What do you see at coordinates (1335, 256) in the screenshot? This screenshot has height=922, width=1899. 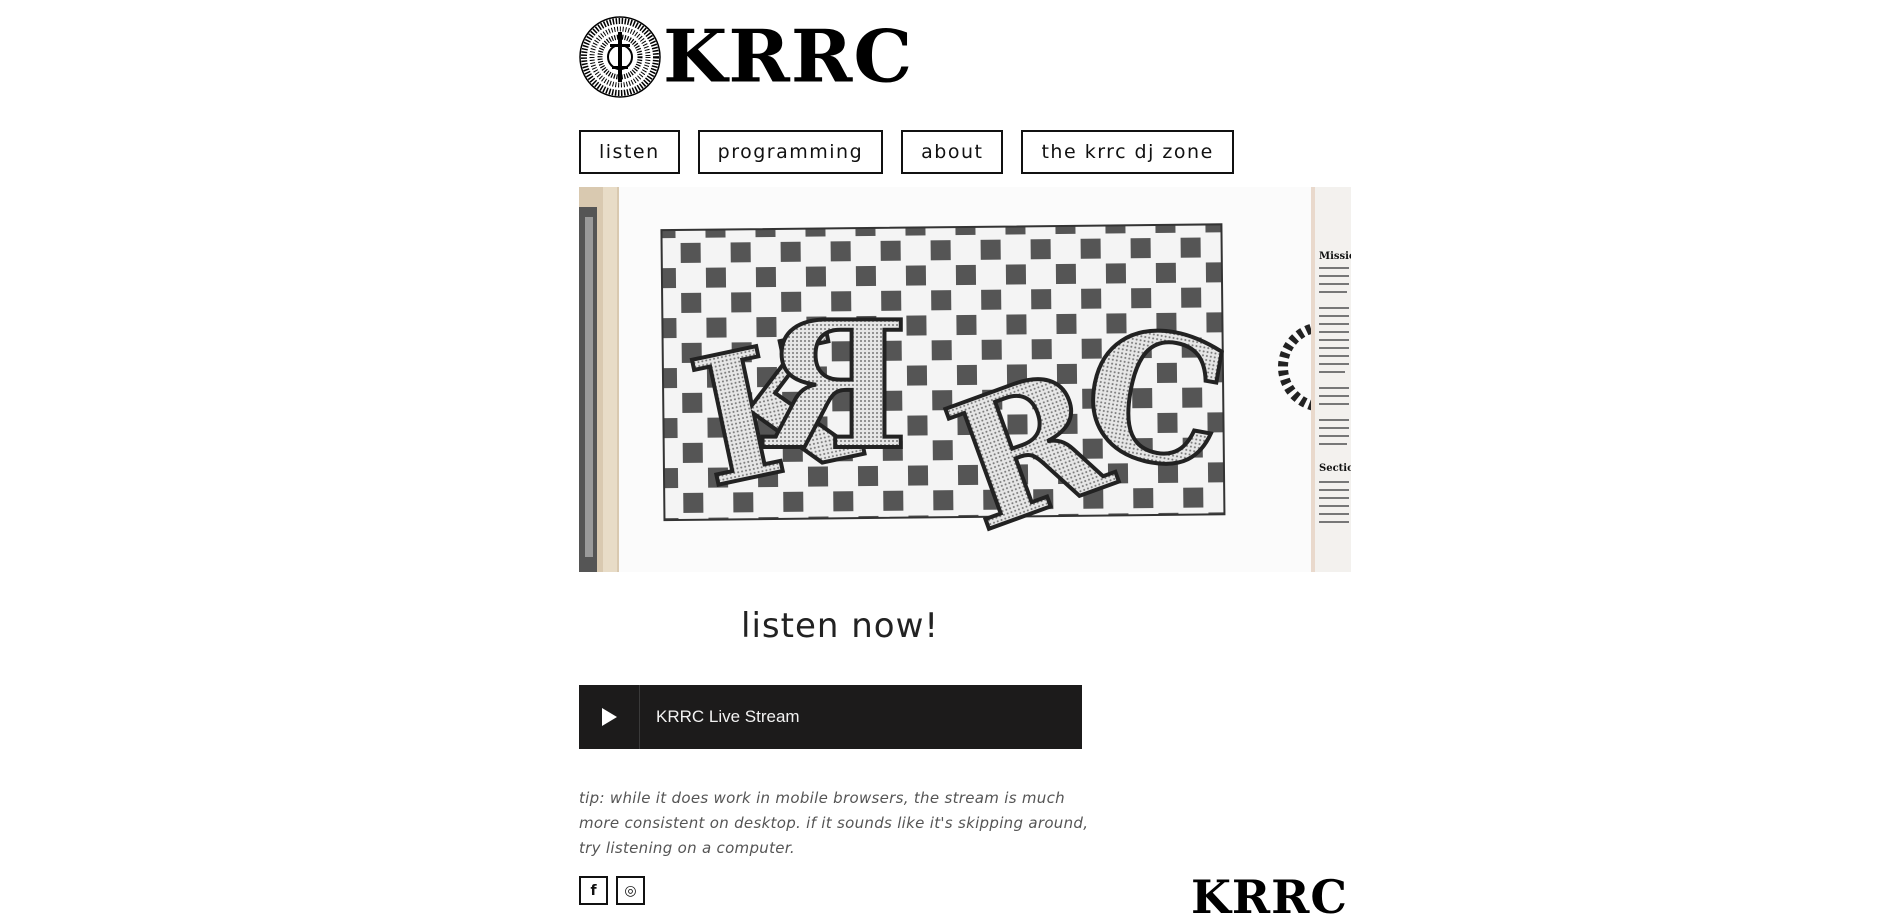 I see `banner-doc-heading: Mission` at bounding box center [1335, 256].